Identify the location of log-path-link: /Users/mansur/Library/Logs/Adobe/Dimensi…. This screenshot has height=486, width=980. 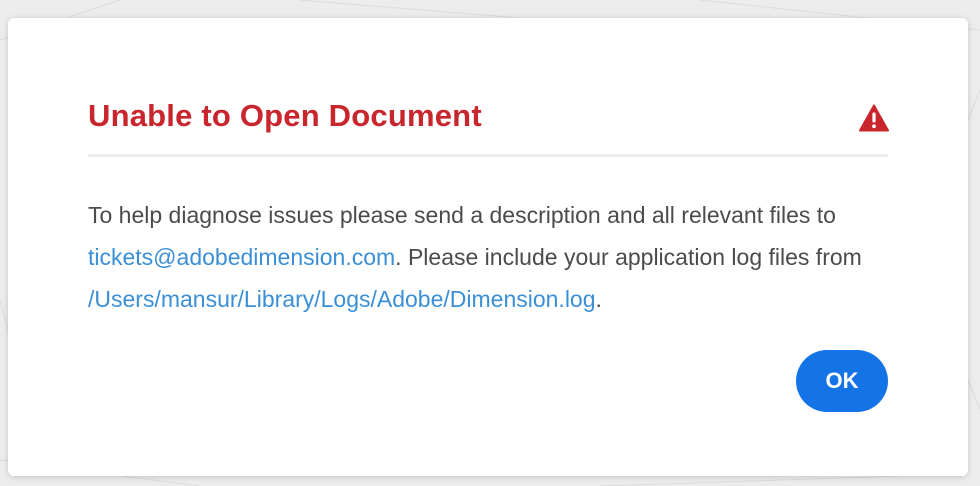
(342, 299).